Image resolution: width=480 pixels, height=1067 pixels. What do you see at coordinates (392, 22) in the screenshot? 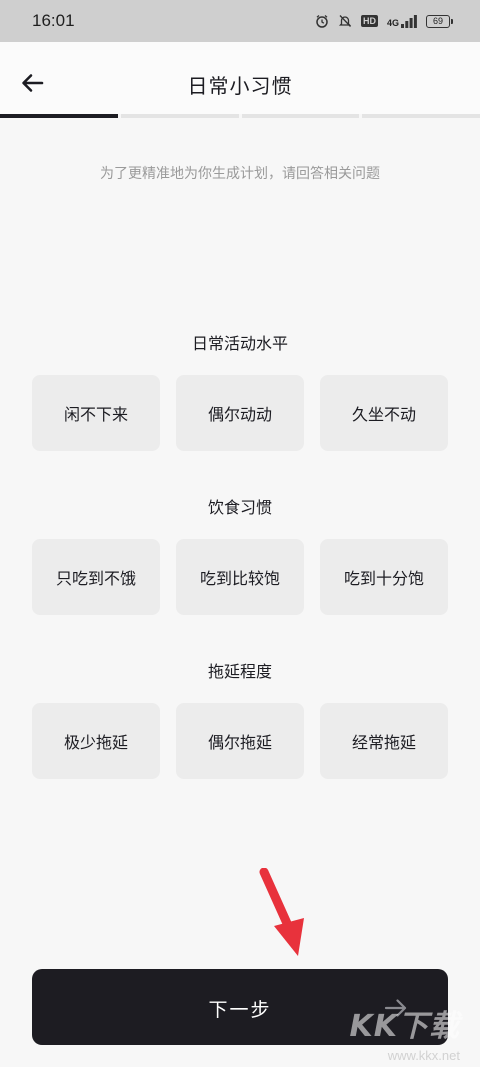
I see `network-label: 4G` at bounding box center [392, 22].